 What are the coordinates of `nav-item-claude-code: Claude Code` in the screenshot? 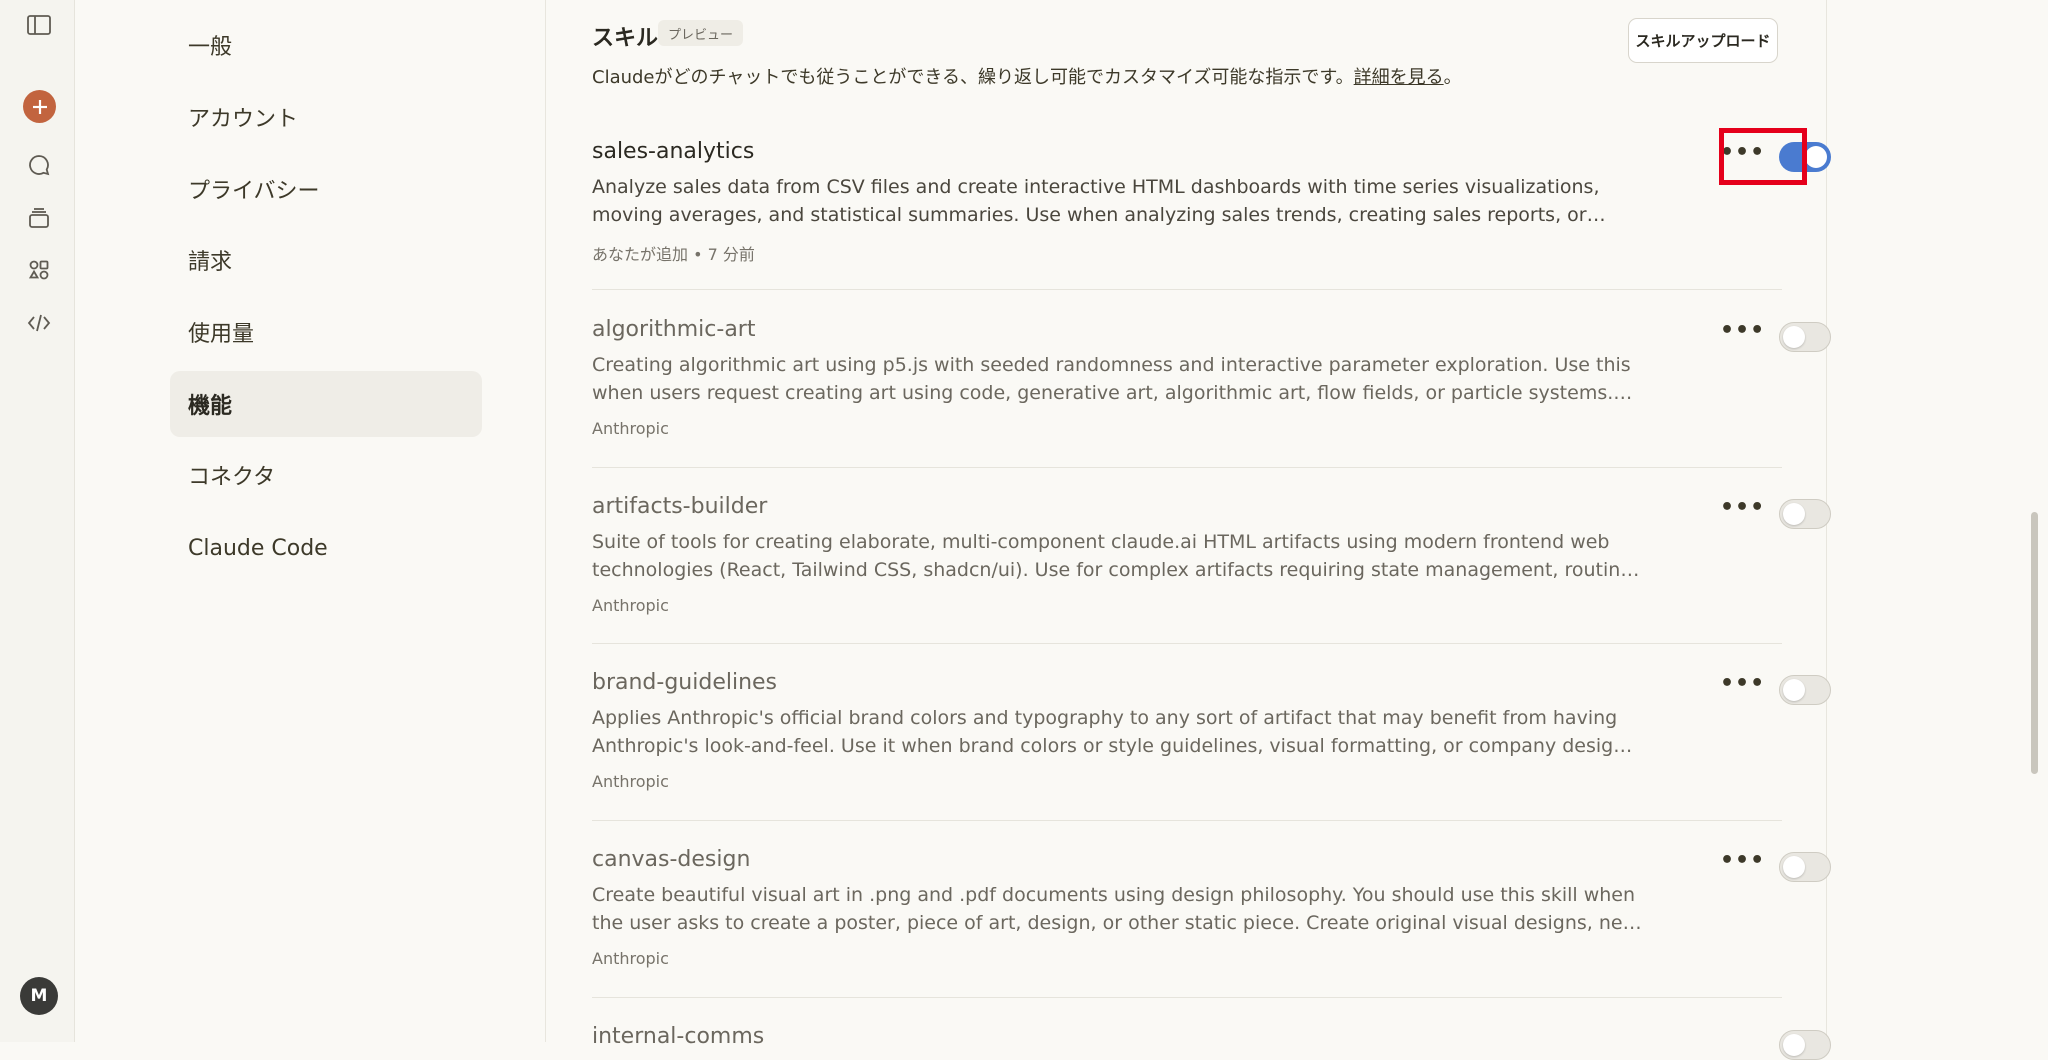 It's located at (326, 548).